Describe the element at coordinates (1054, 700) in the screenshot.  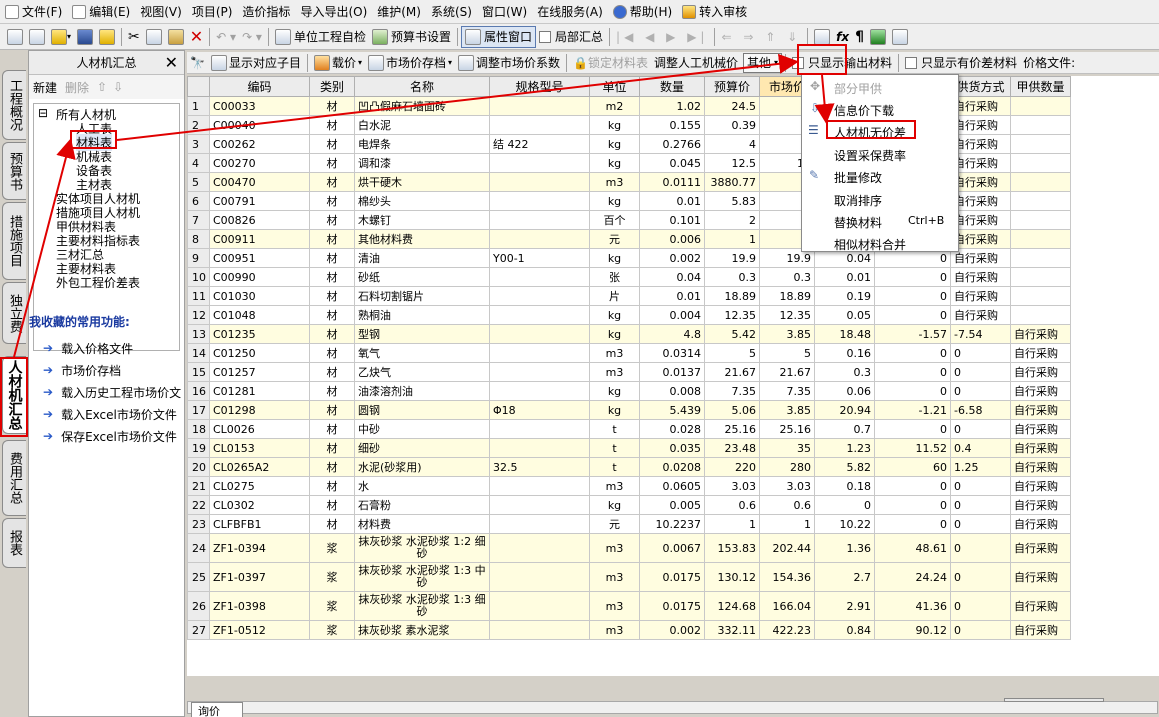
I see `scroll-indicator` at that location.